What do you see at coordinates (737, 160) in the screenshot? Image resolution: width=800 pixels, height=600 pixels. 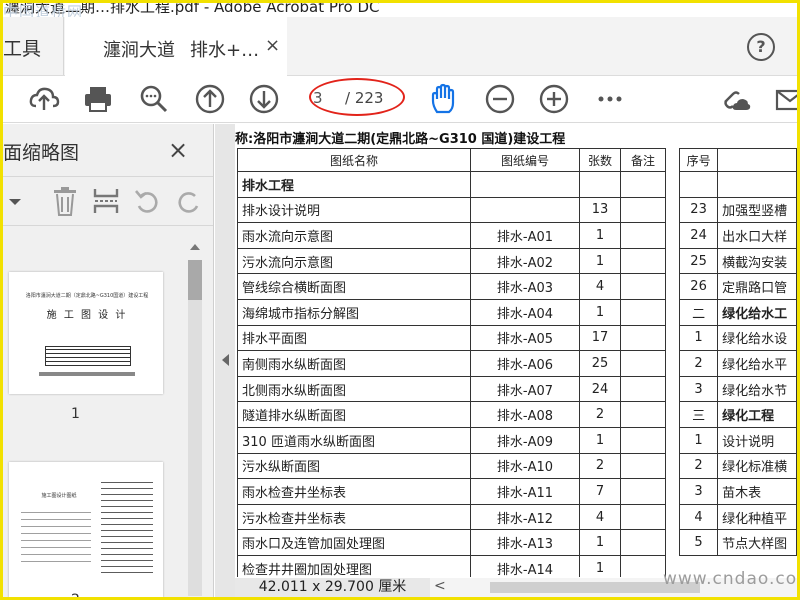 I see `table-header-row: 序号` at bounding box center [737, 160].